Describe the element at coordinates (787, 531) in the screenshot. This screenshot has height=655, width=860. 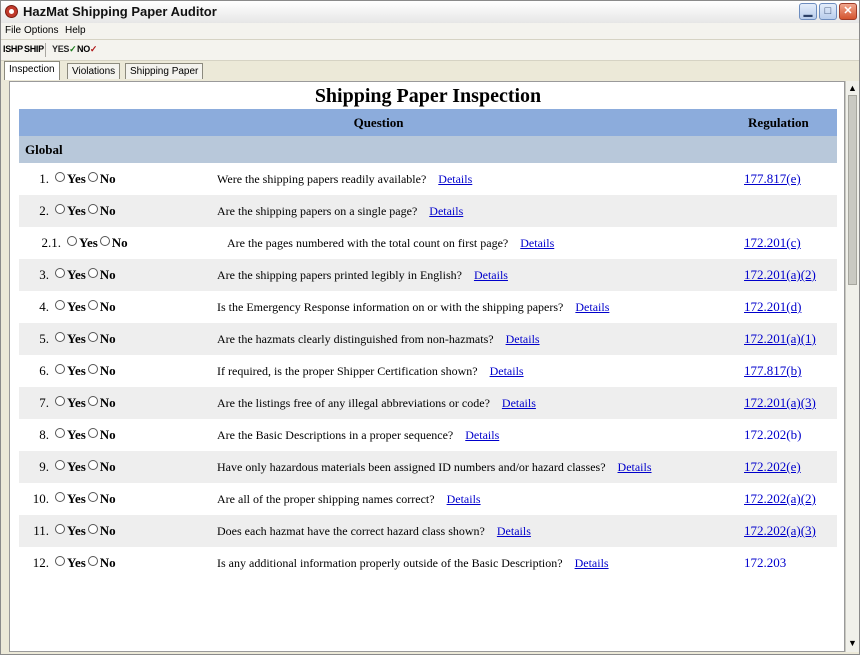
I see `regulation-link: 172.202(a)(3)` at that location.